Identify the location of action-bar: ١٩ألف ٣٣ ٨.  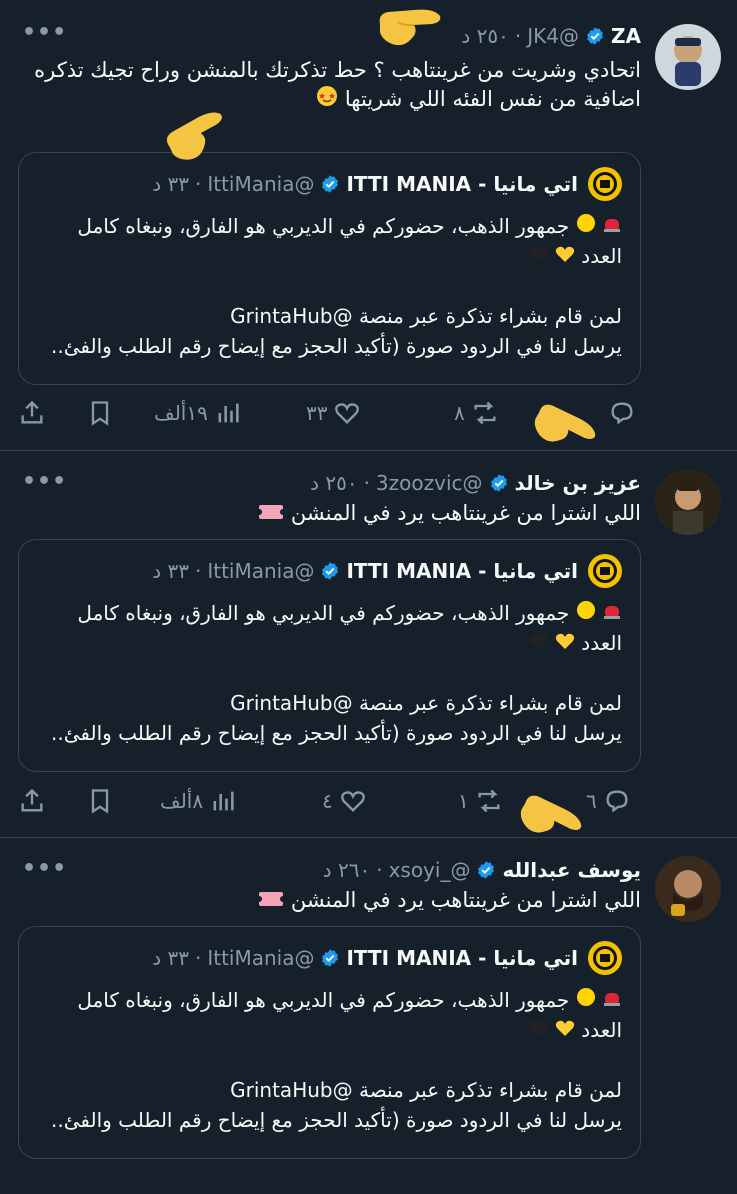
(368, 413).